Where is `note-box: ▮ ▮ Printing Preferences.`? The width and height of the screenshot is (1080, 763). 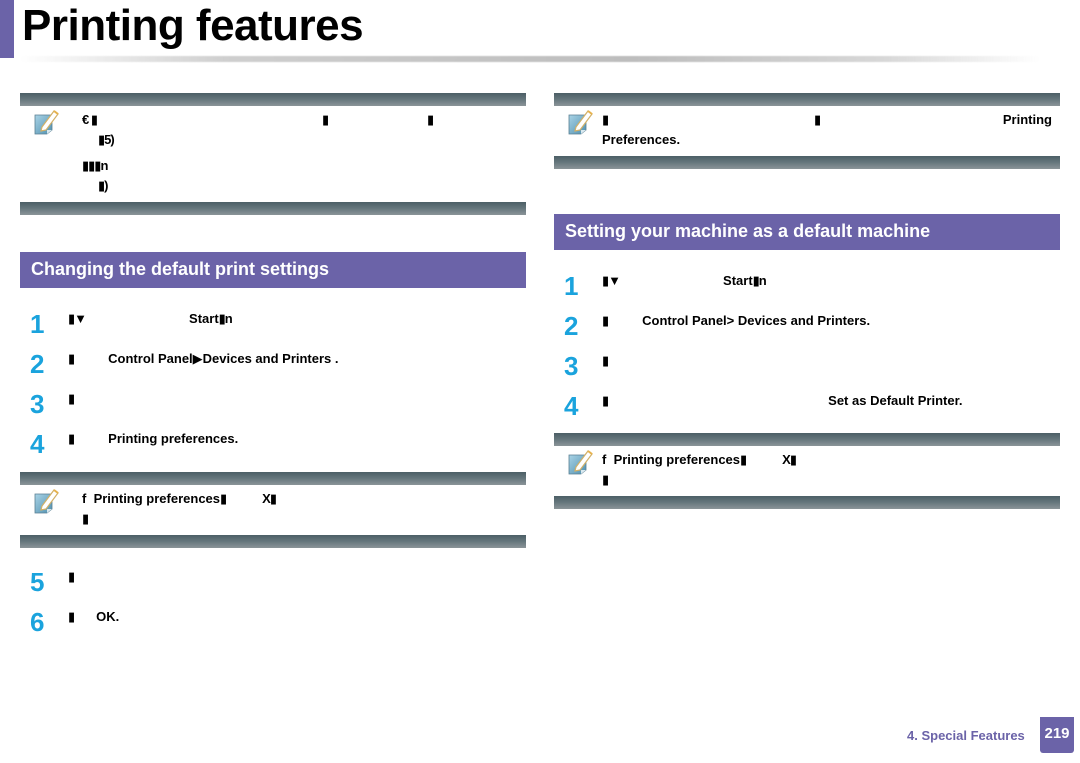 note-box: ▮ ▮ Printing Preferences. is located at coordinates (807, 131).